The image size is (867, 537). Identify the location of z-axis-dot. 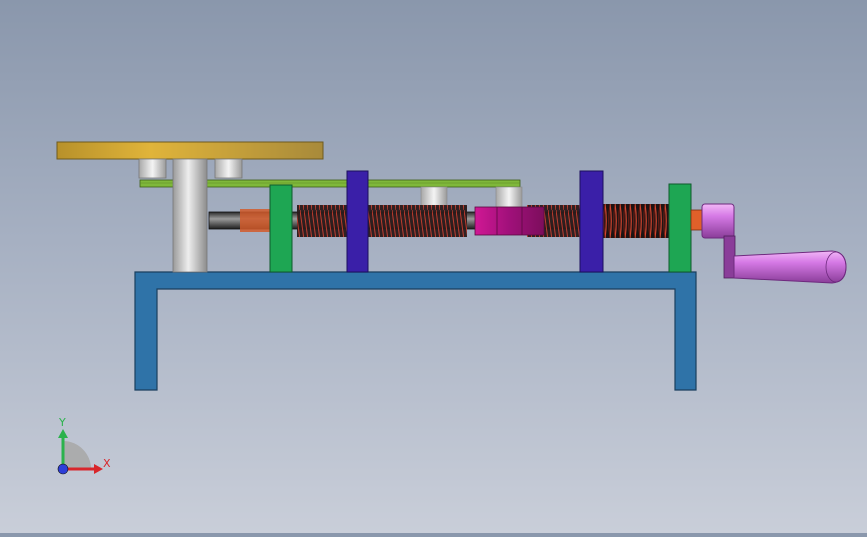
(63, 469).